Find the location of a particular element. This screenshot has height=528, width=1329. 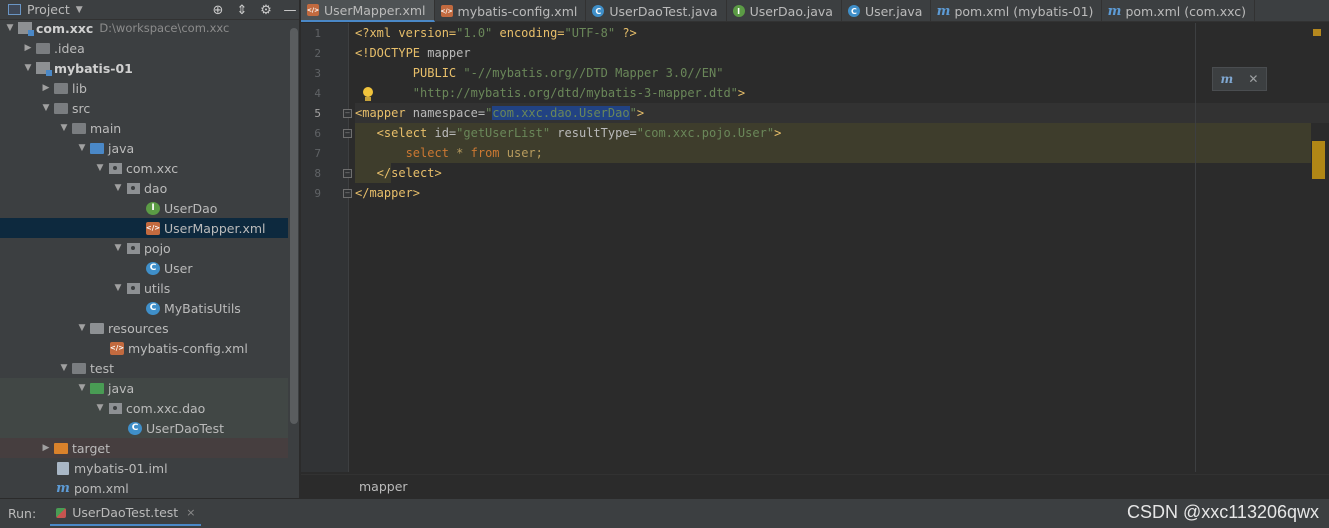

tree-item-resources: ▼ resources is located at coordinates (144, 328).